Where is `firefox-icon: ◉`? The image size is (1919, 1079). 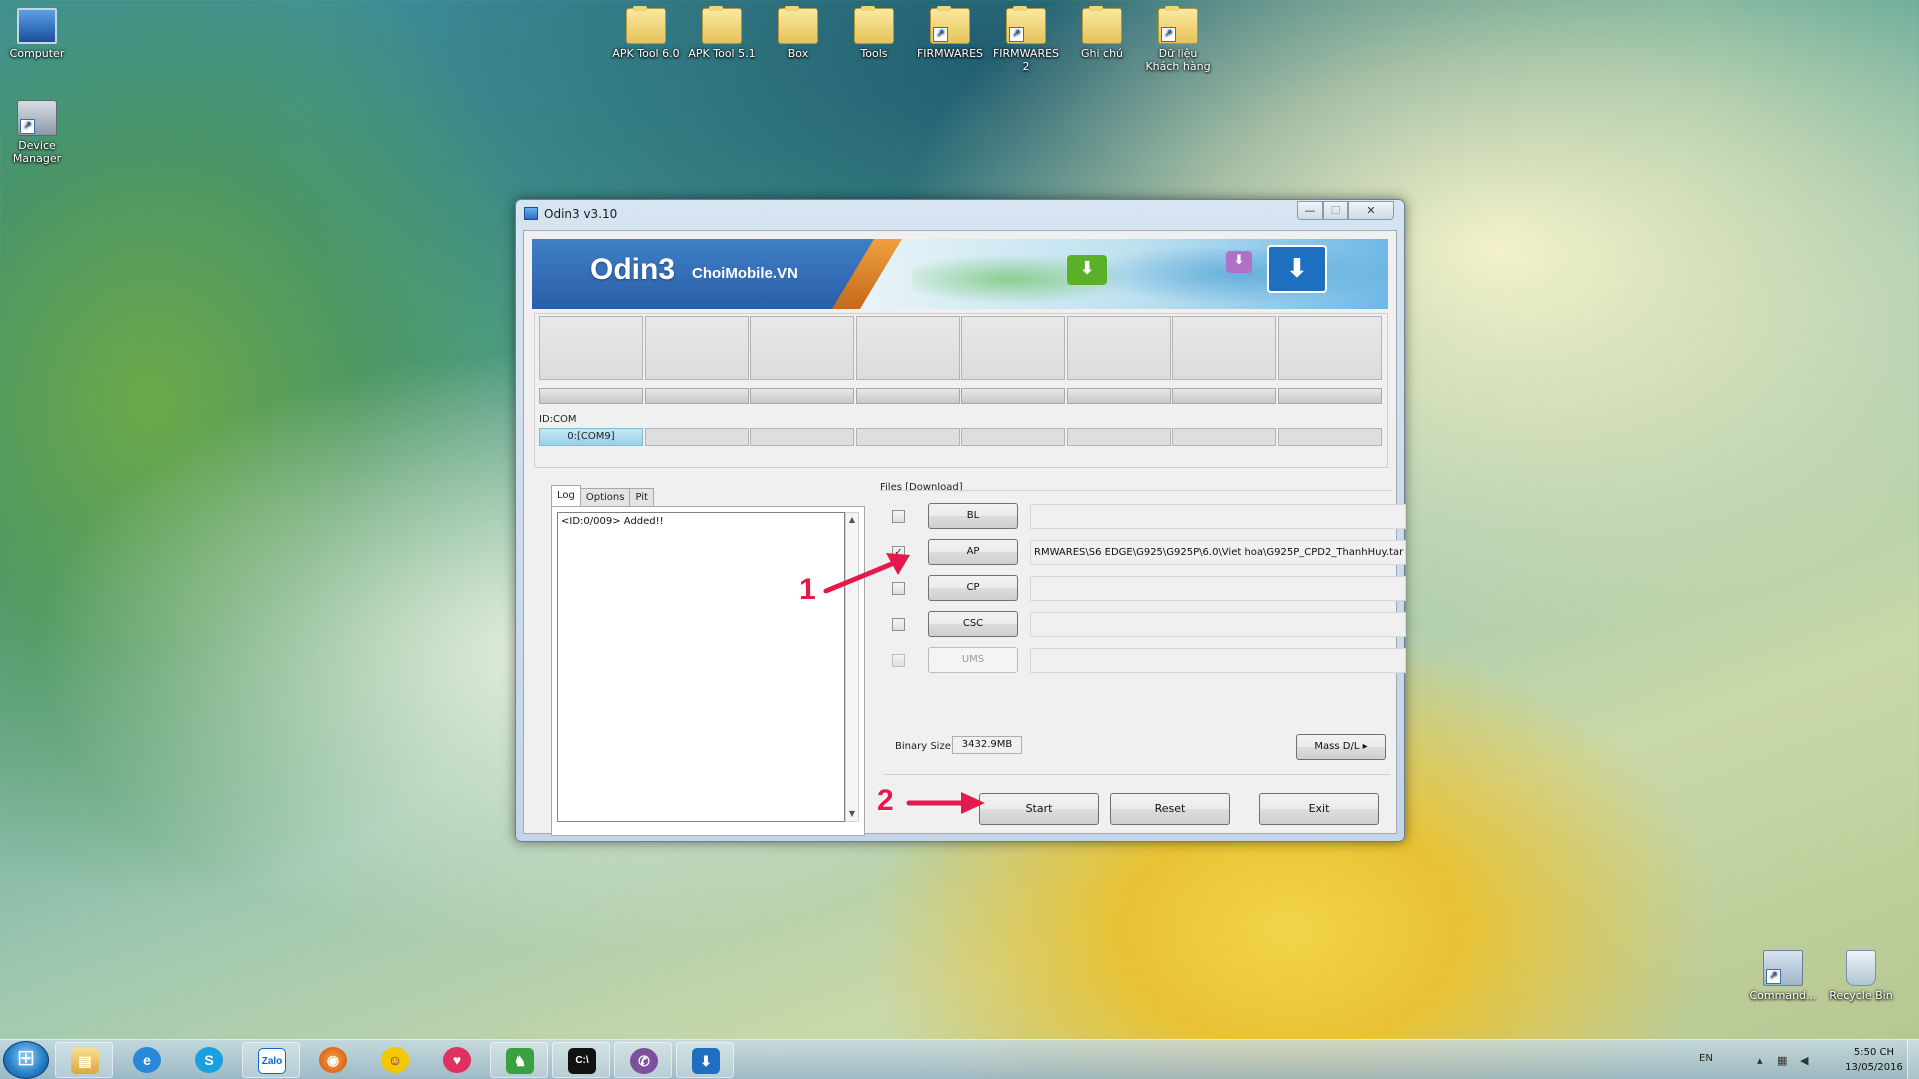 firefox-icon: ◉ is located at coordinates (333, 1060).